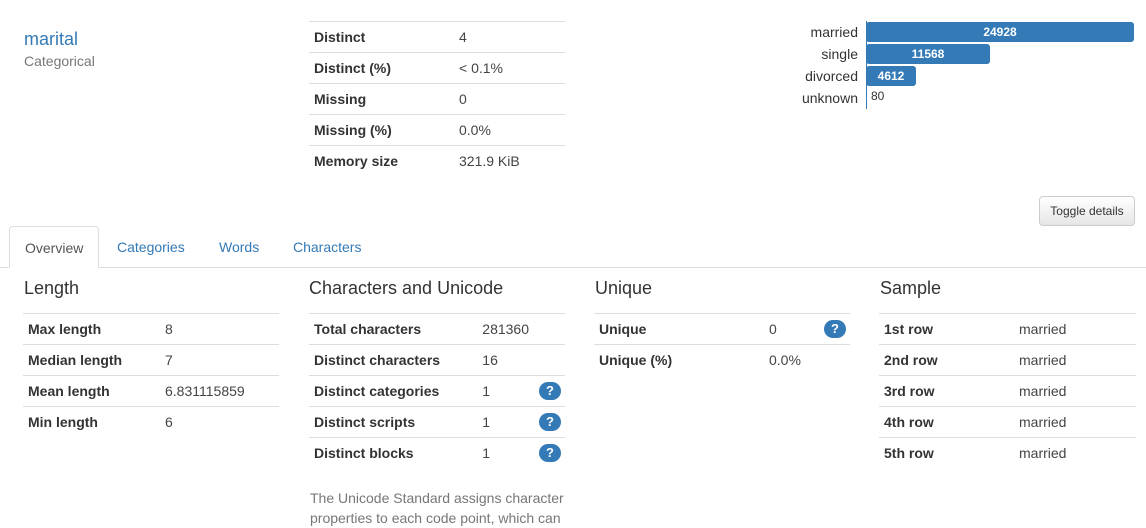  What do you see at coordinates (381, 99) in the screenshot?
I see `summary-label: Missing` at bounding box center [381, 99].